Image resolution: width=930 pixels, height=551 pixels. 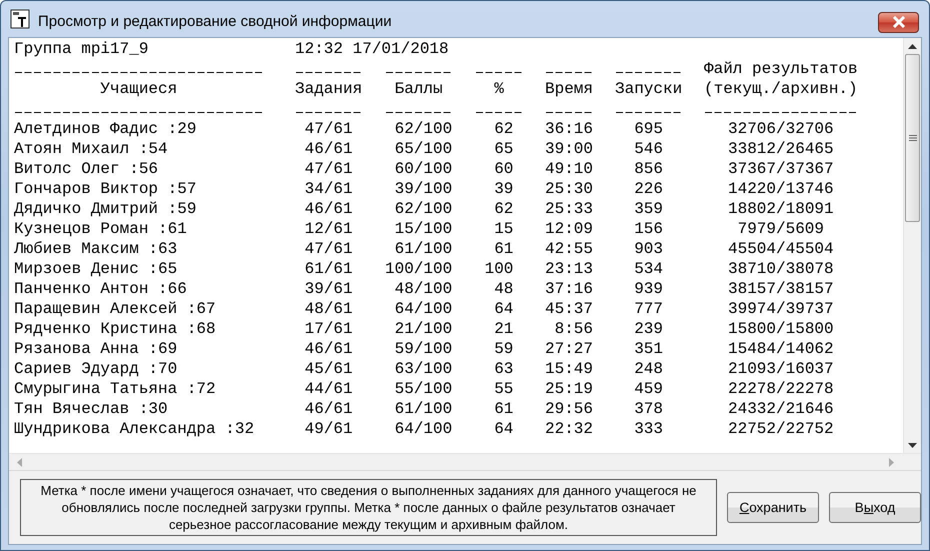 I want to click on table-cell: 63, so click(x=504, y=369).